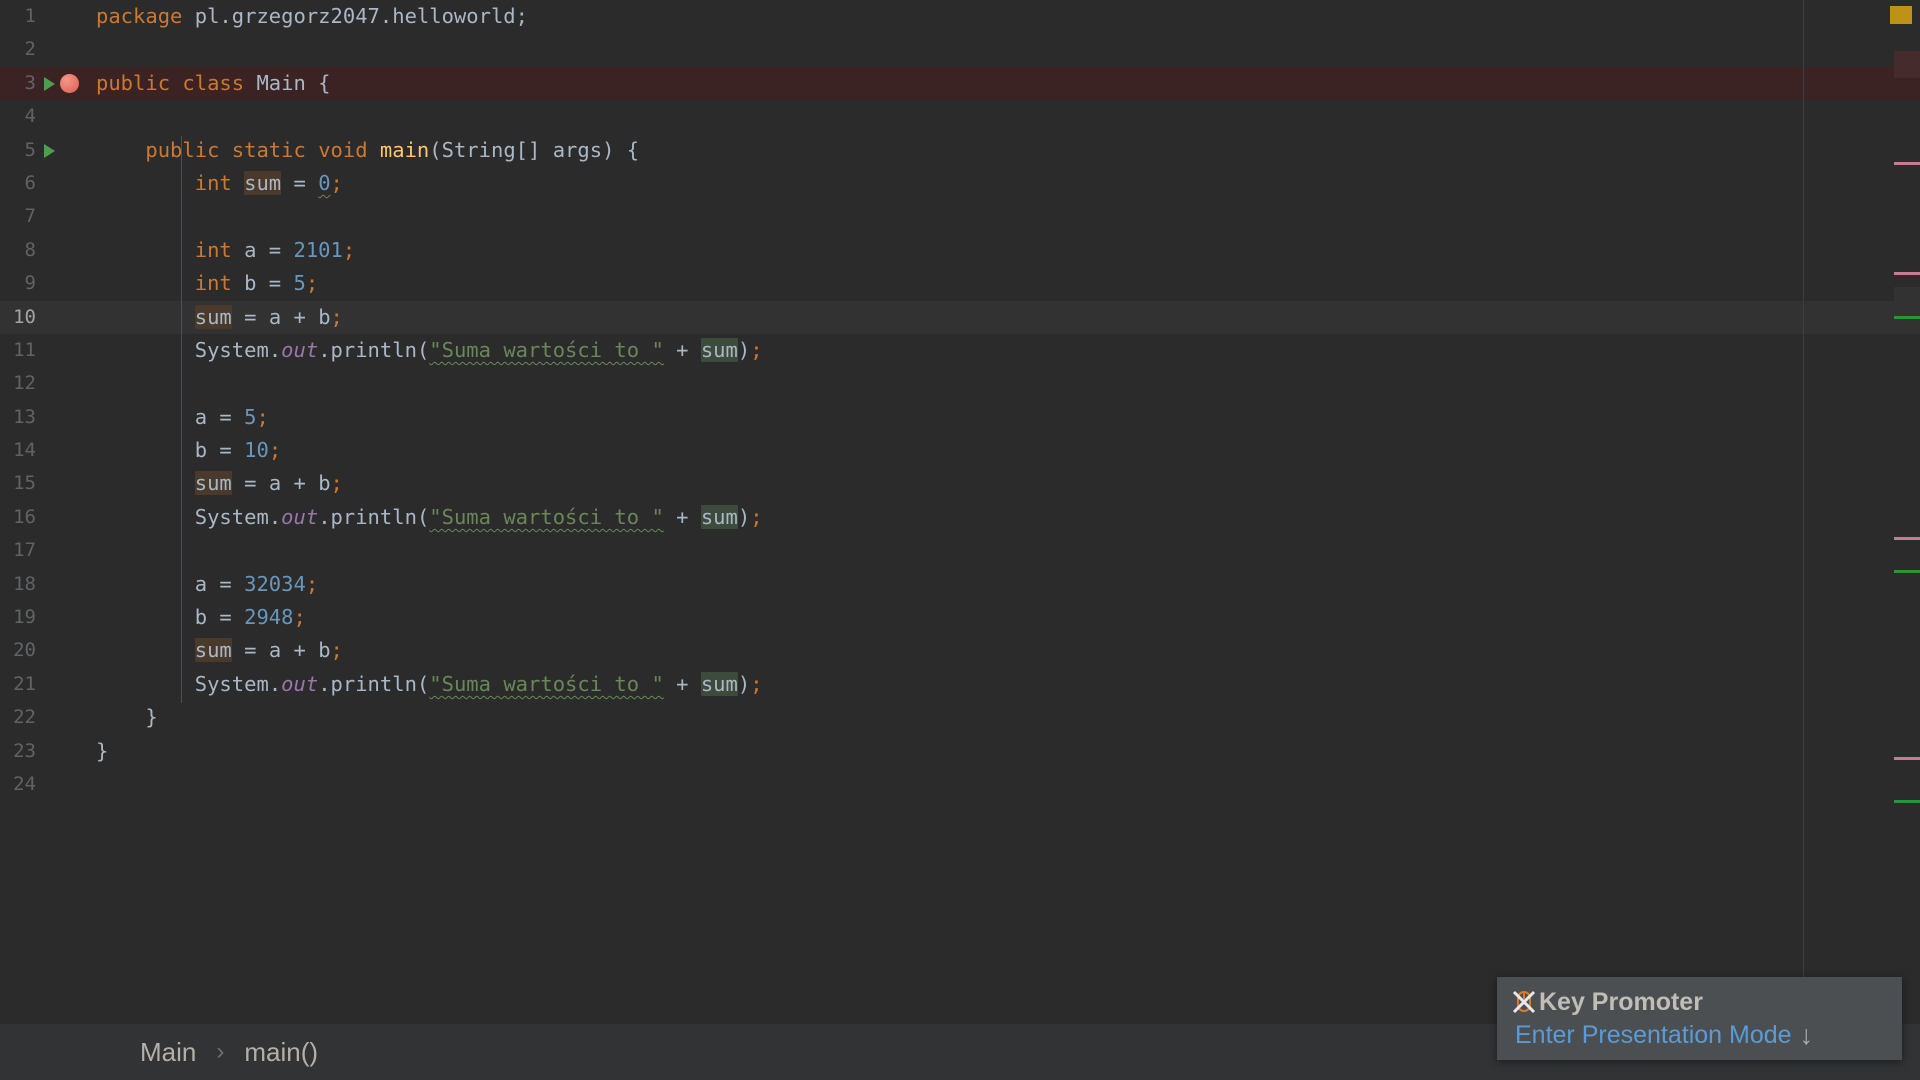  I want to click on code-text: b = 10;, so click(238, 450).